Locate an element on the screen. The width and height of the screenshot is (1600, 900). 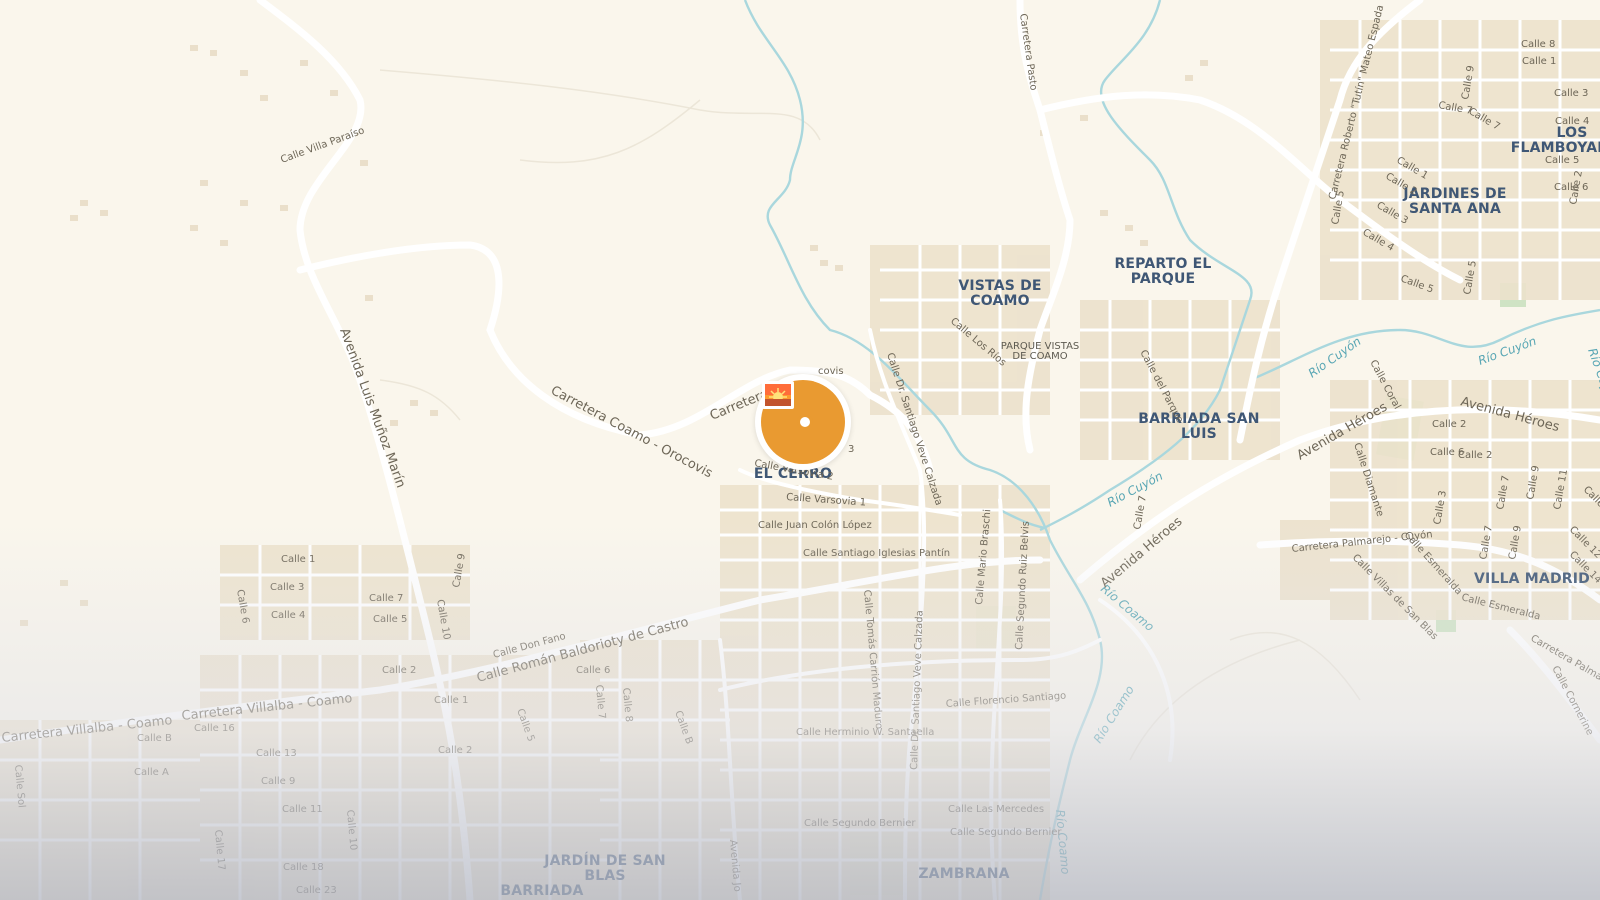
label-cb: Calle B is located at coordinates (154, 738).